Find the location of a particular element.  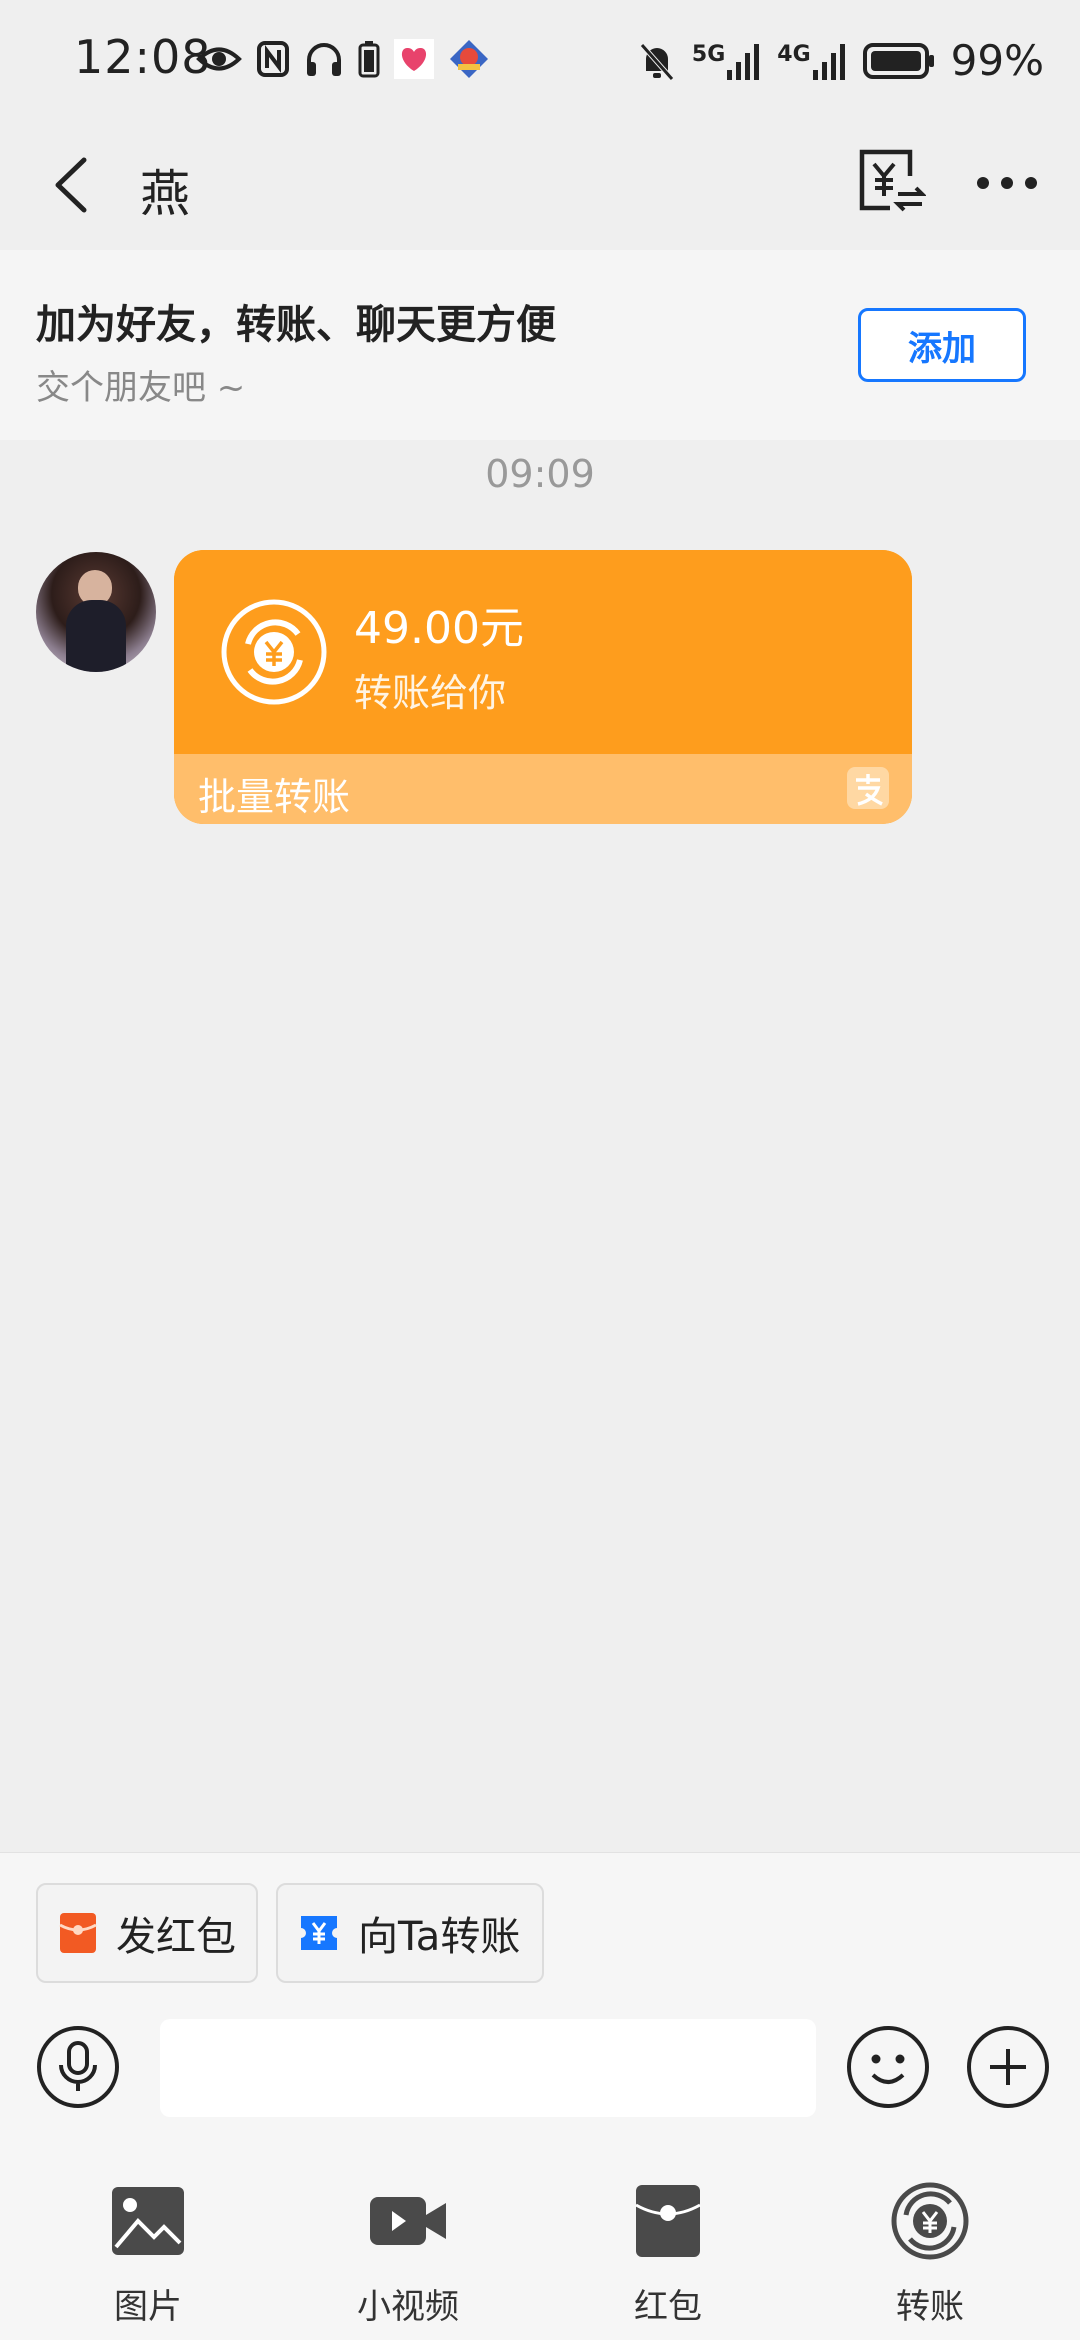

eye-icon is located at coordinates (219, 59).